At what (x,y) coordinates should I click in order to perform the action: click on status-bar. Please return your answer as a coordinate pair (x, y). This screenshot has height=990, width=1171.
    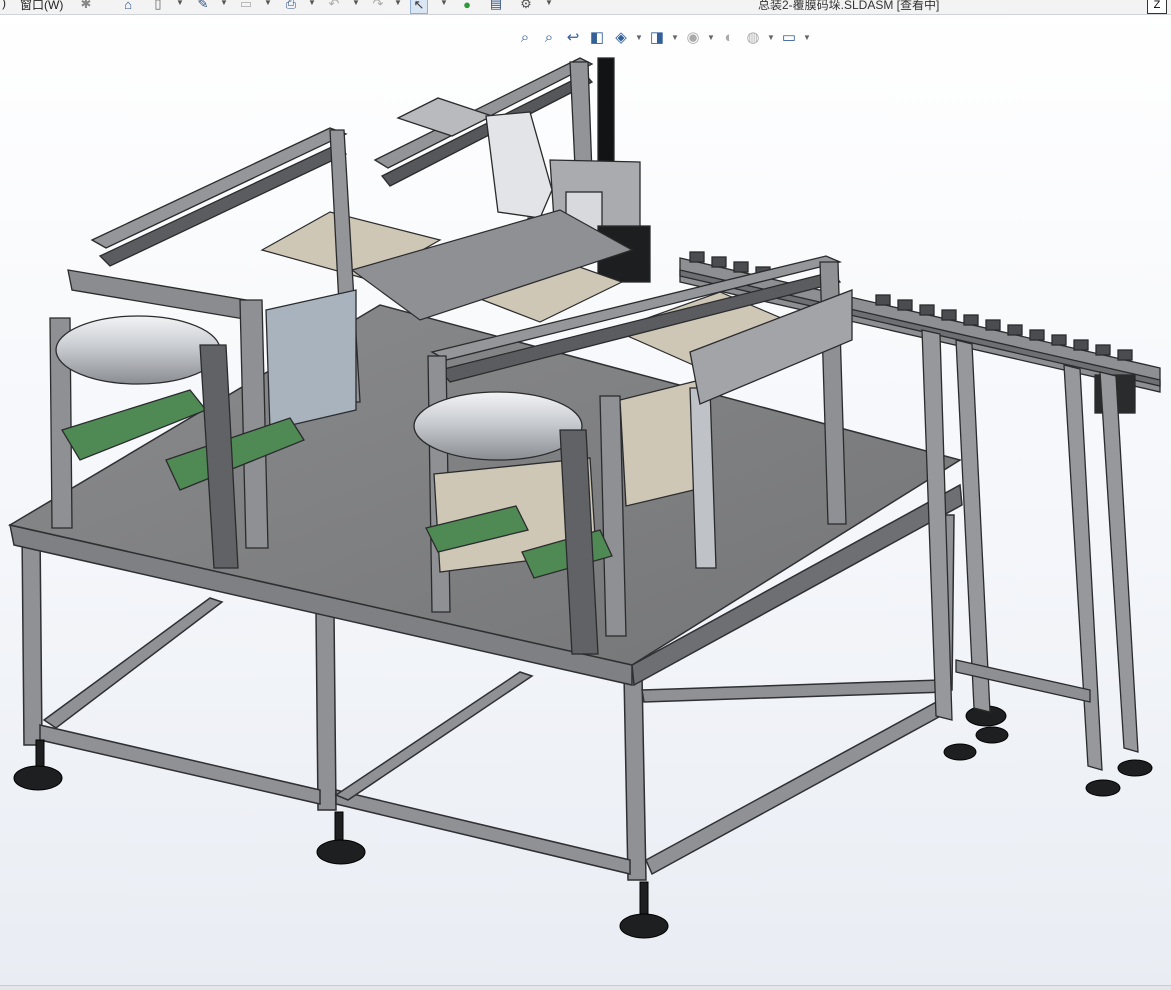
    Looking at the image, I should click on (585, 987).